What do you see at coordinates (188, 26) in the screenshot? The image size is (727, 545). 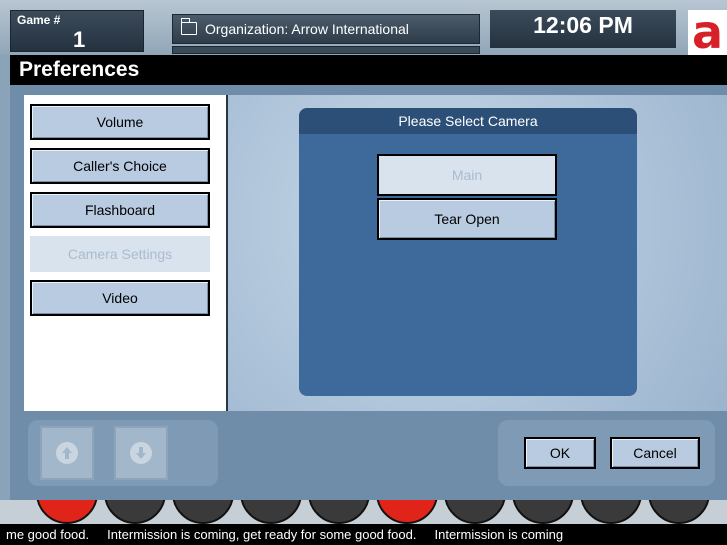 I see `folder-icon` at bounding box center [188, 26].